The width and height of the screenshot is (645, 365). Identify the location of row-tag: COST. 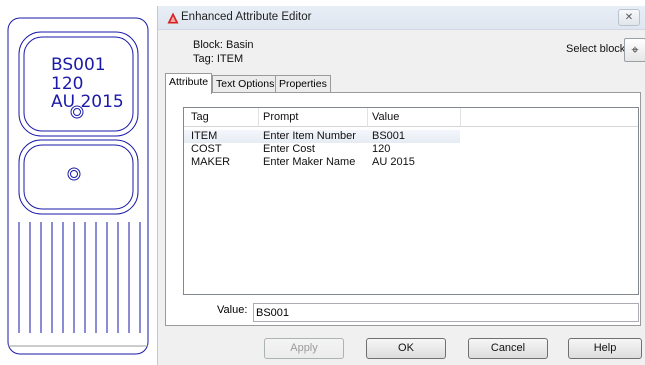
(206, 149).